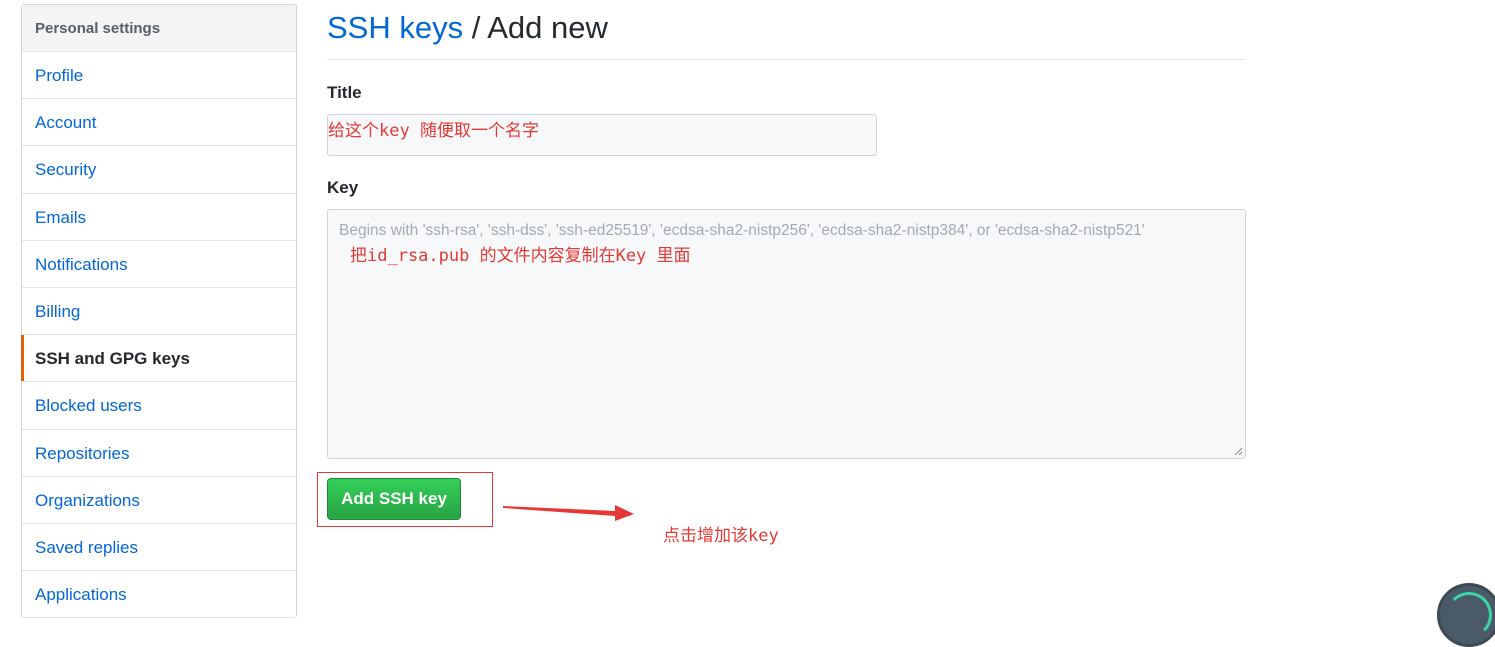  I want to click on title-label: Title, so click(344, 92).